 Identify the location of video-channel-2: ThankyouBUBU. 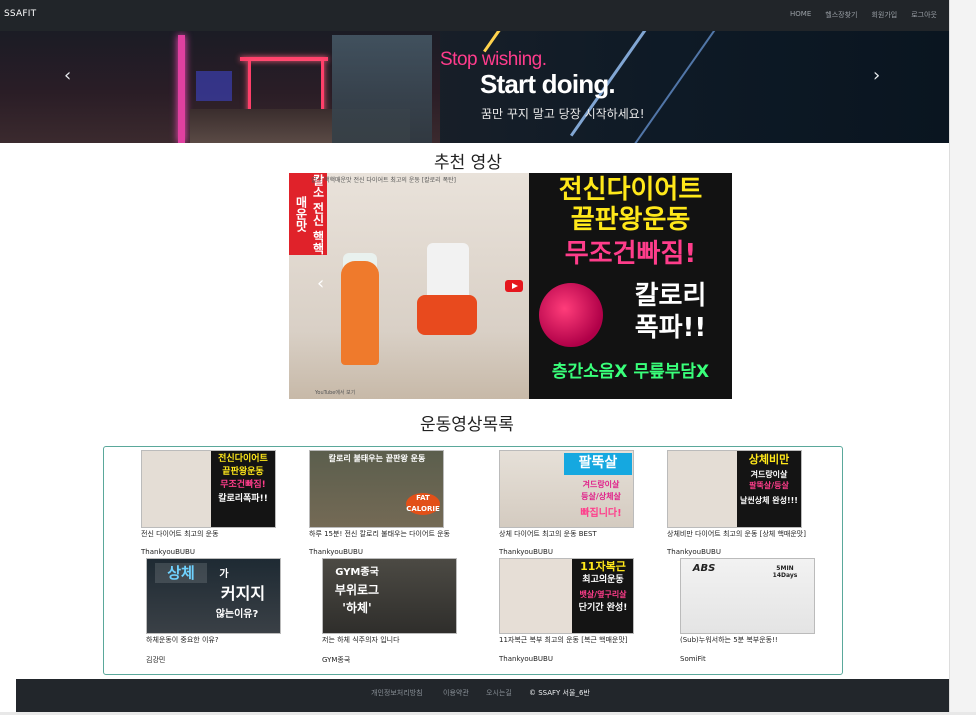
(336, 552).